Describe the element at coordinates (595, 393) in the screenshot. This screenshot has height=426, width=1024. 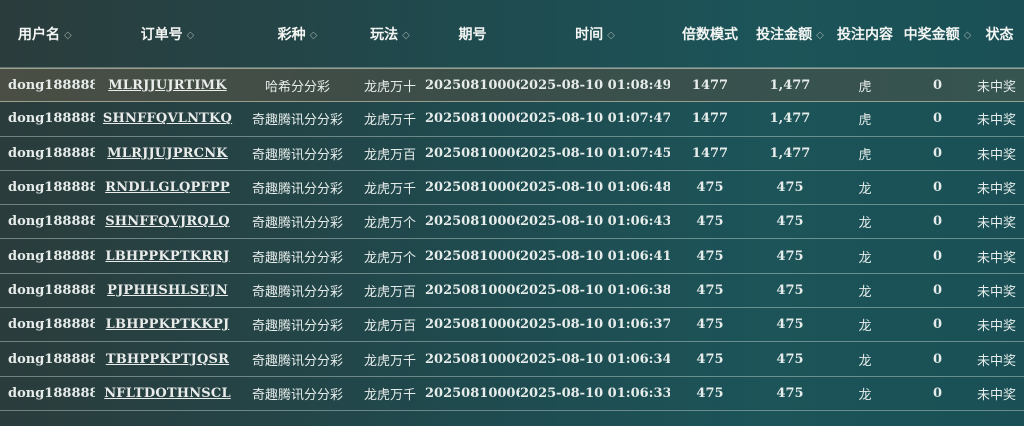
I see `cell-time: 2025-08-10 01:06:33` at that location.